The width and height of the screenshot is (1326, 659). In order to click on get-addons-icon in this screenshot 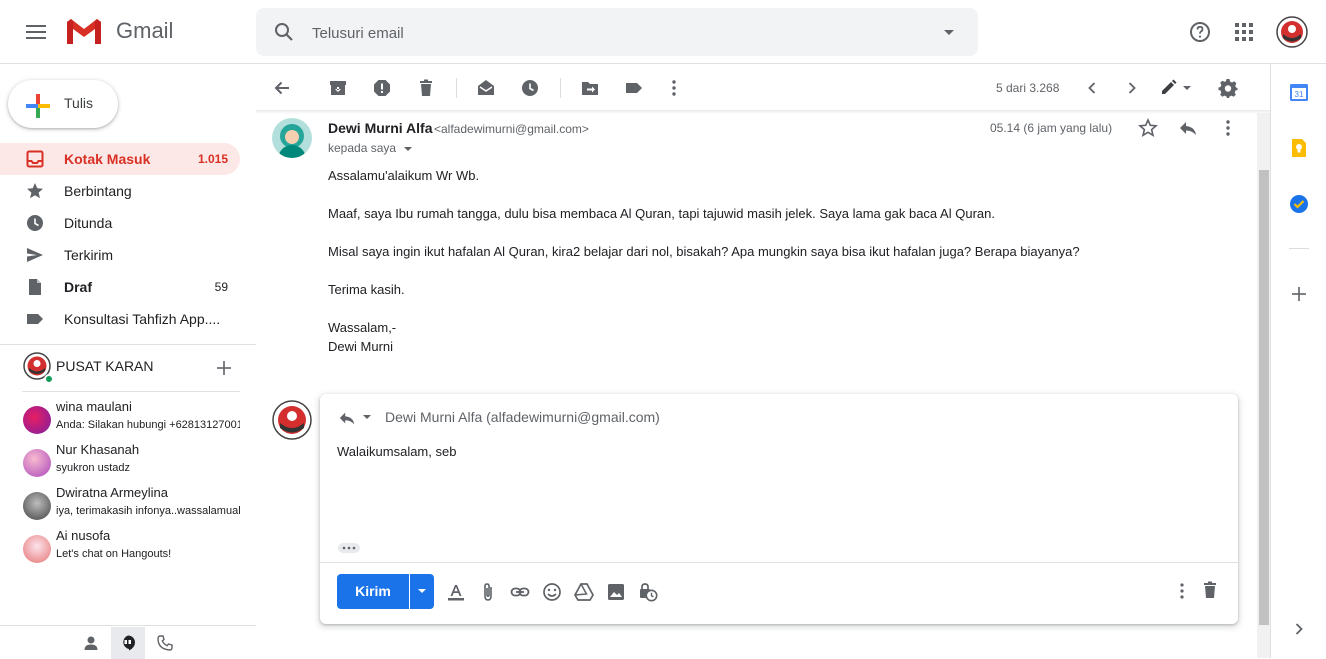, I will do `click(1299, 294)`.